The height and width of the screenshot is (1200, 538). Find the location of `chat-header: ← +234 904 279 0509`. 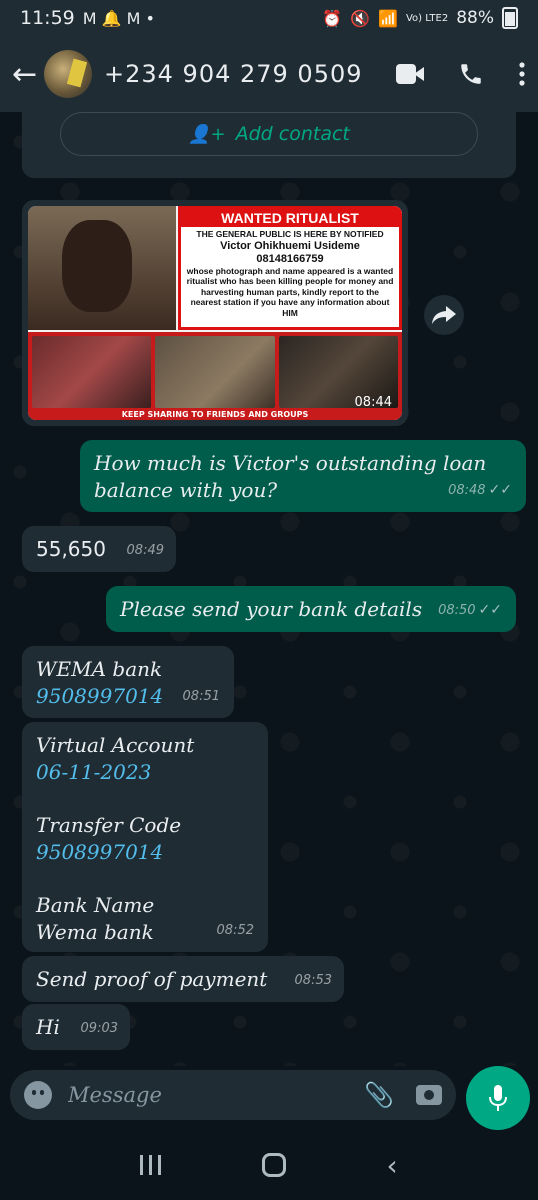

chat-header: ← +234 904 279 0509 is located at coordinates (269, 74).